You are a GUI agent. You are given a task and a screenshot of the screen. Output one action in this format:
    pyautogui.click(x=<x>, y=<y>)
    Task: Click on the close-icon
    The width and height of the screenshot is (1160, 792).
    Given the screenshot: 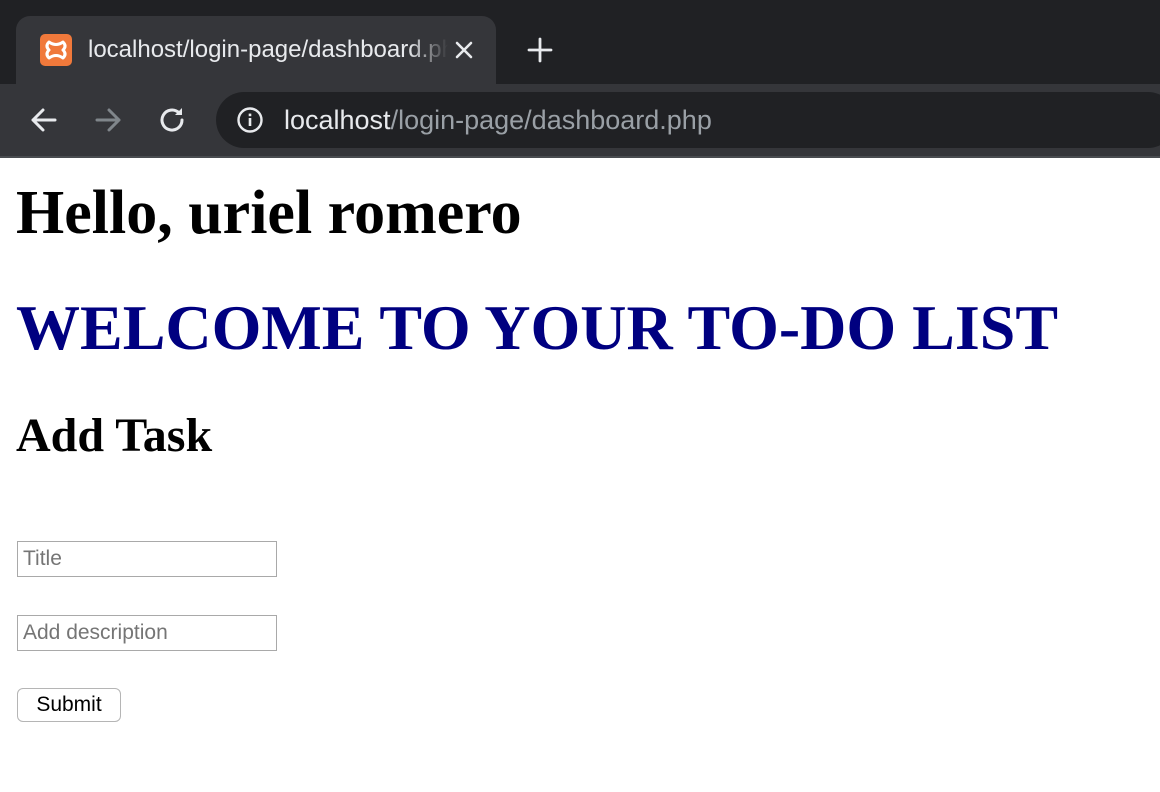 What is the action you would take?
    pyautogui.click(x=464, y=50)
    